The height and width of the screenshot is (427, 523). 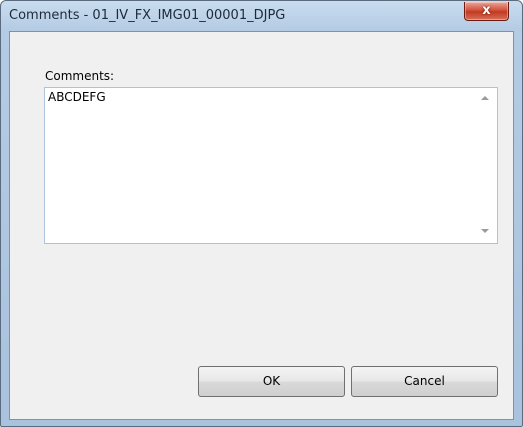 What do you see at coordinates (271, 381) in the screenshot?
I see `ok-button: OK` at bounding box center [271, 381].